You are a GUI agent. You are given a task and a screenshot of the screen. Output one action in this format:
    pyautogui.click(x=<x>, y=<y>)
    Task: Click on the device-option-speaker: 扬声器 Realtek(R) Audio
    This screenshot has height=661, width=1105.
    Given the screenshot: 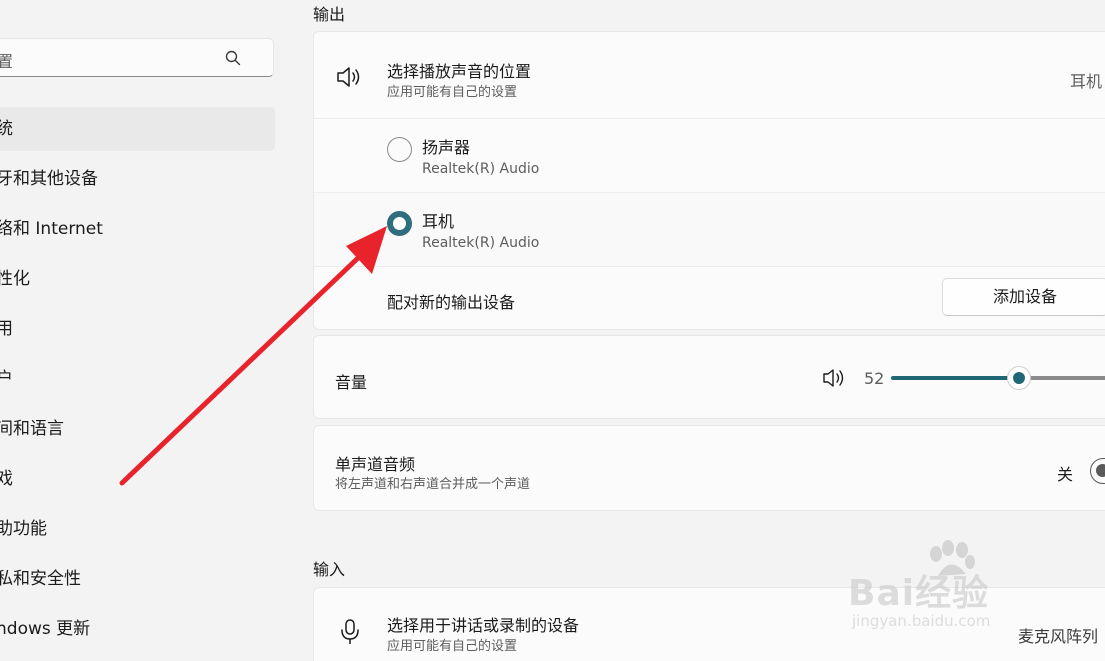 What is the action you would take?
    pyautogui.click(x=709, y=155)
    